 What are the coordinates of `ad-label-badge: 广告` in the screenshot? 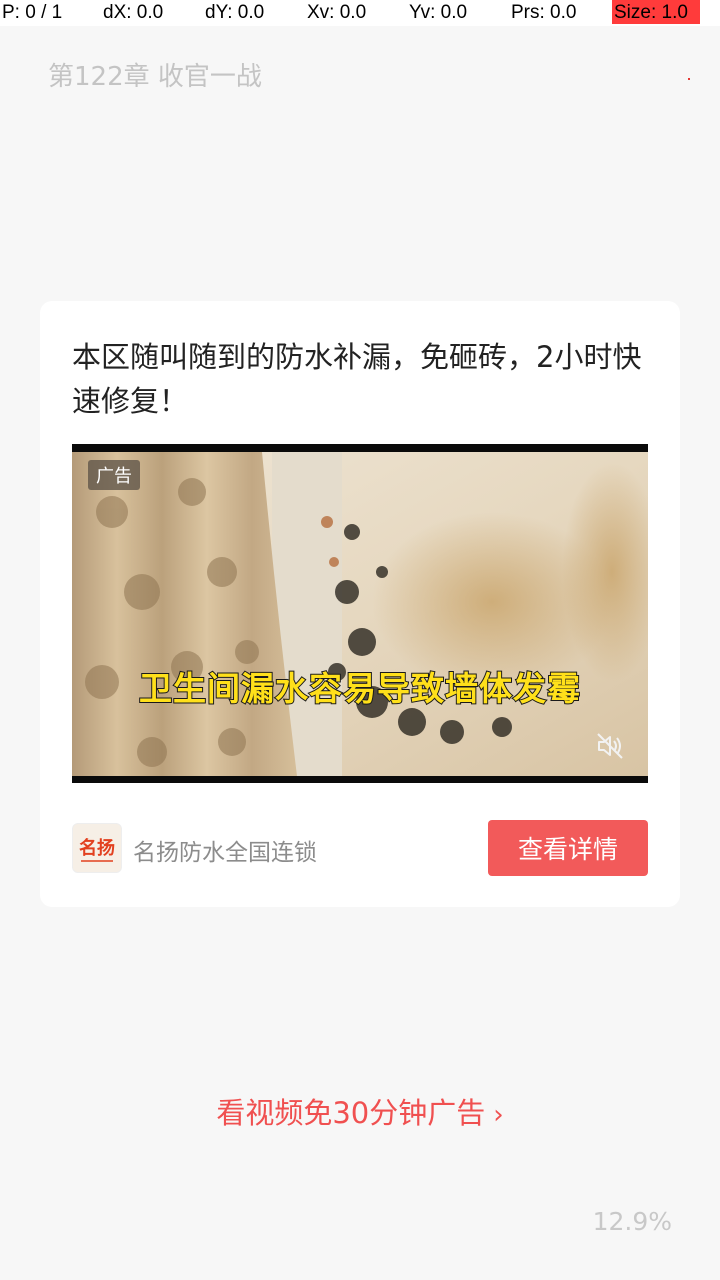 It's located at (114, 475).